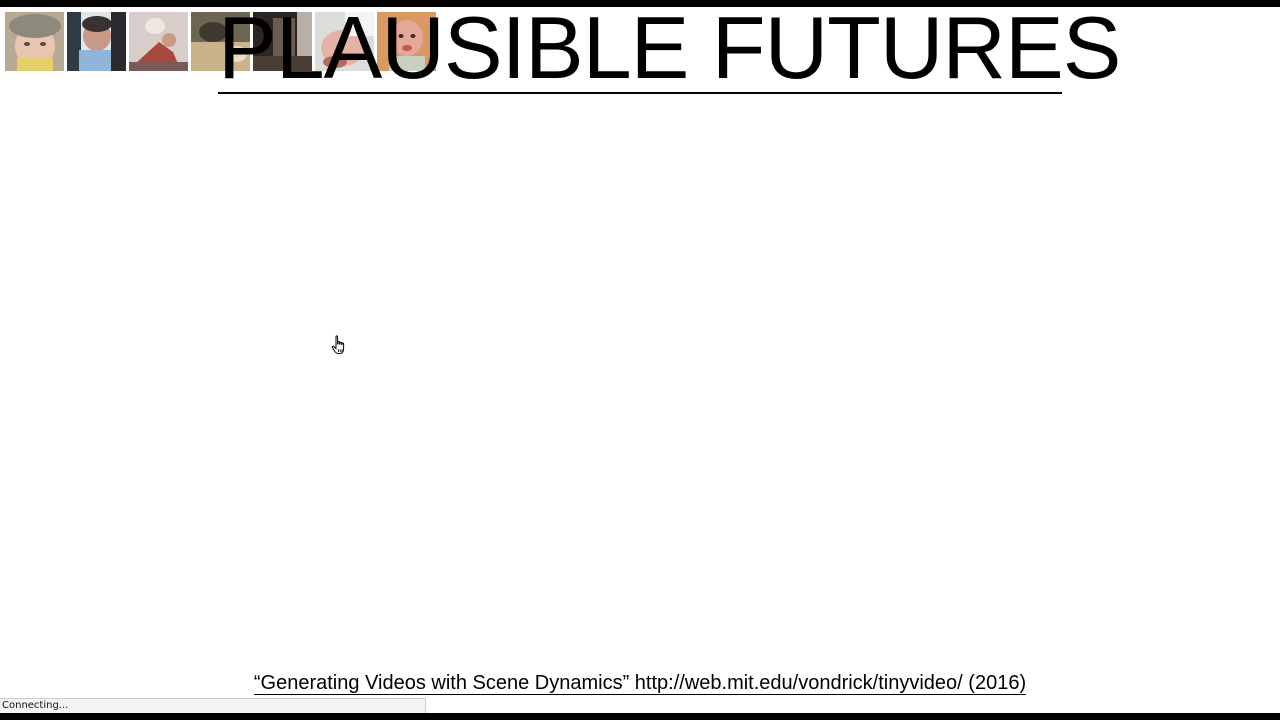 This screenshot has height=720, width=1280. What do you see at coordinates (339, 345) in the screenshot?
I see `hand-pointer-icon` at bounding box center [339, 345].